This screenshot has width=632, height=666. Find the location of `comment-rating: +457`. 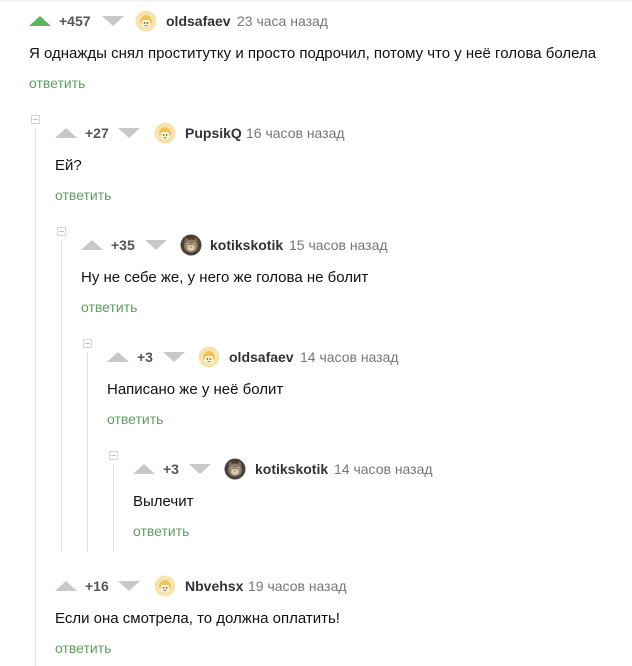

comment-rating: +457 is located at coordinates (75, 21).